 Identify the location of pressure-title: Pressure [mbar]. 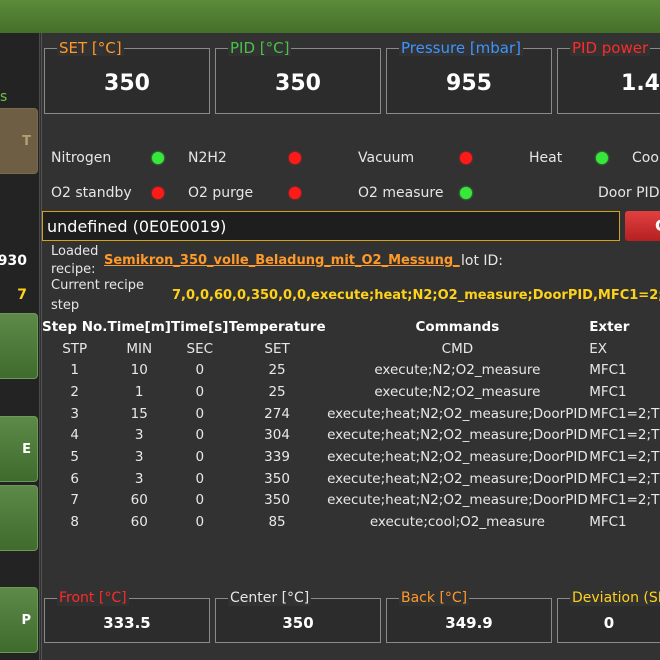
(461, 48).